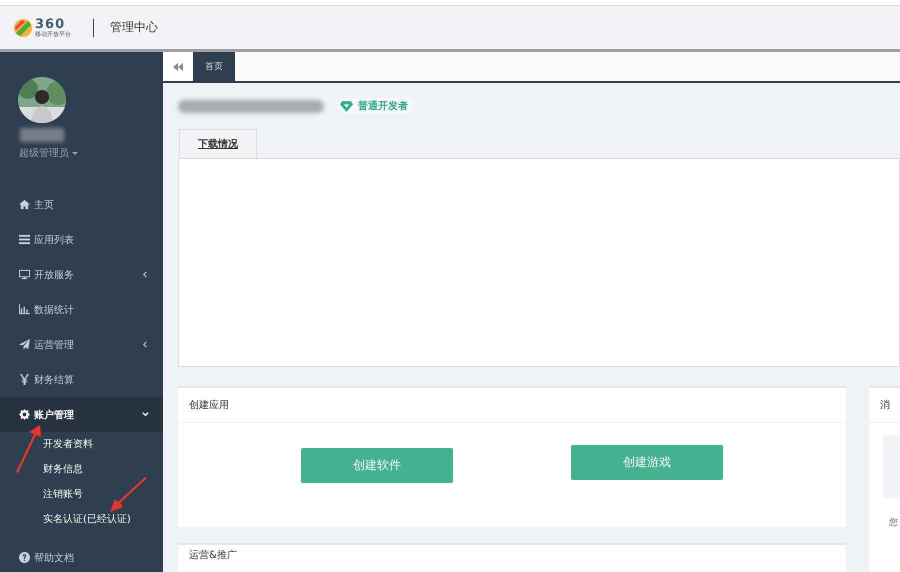 This screenshot has height=572, width=900. What do you see at coordinates (214, 66) in the screenshot?
I see `page-tab: 首页` at bounding box center [214, 66].